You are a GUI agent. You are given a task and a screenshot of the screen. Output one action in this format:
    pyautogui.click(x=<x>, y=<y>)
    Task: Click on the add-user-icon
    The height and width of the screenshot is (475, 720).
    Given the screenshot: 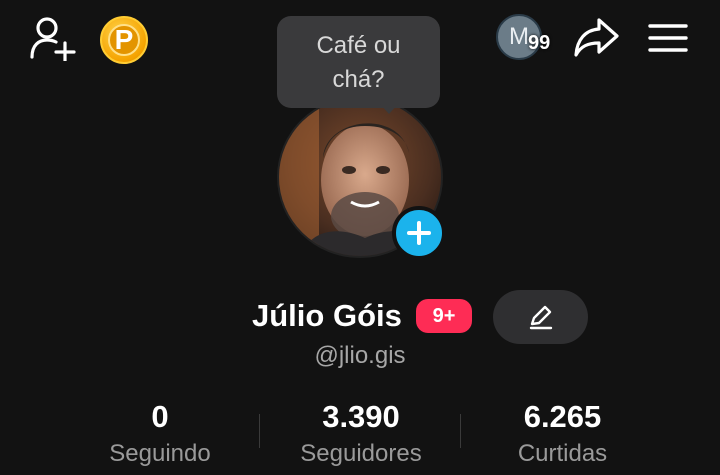 What is the action you would take?
    pyautogui.click(x=53, y=39)
    